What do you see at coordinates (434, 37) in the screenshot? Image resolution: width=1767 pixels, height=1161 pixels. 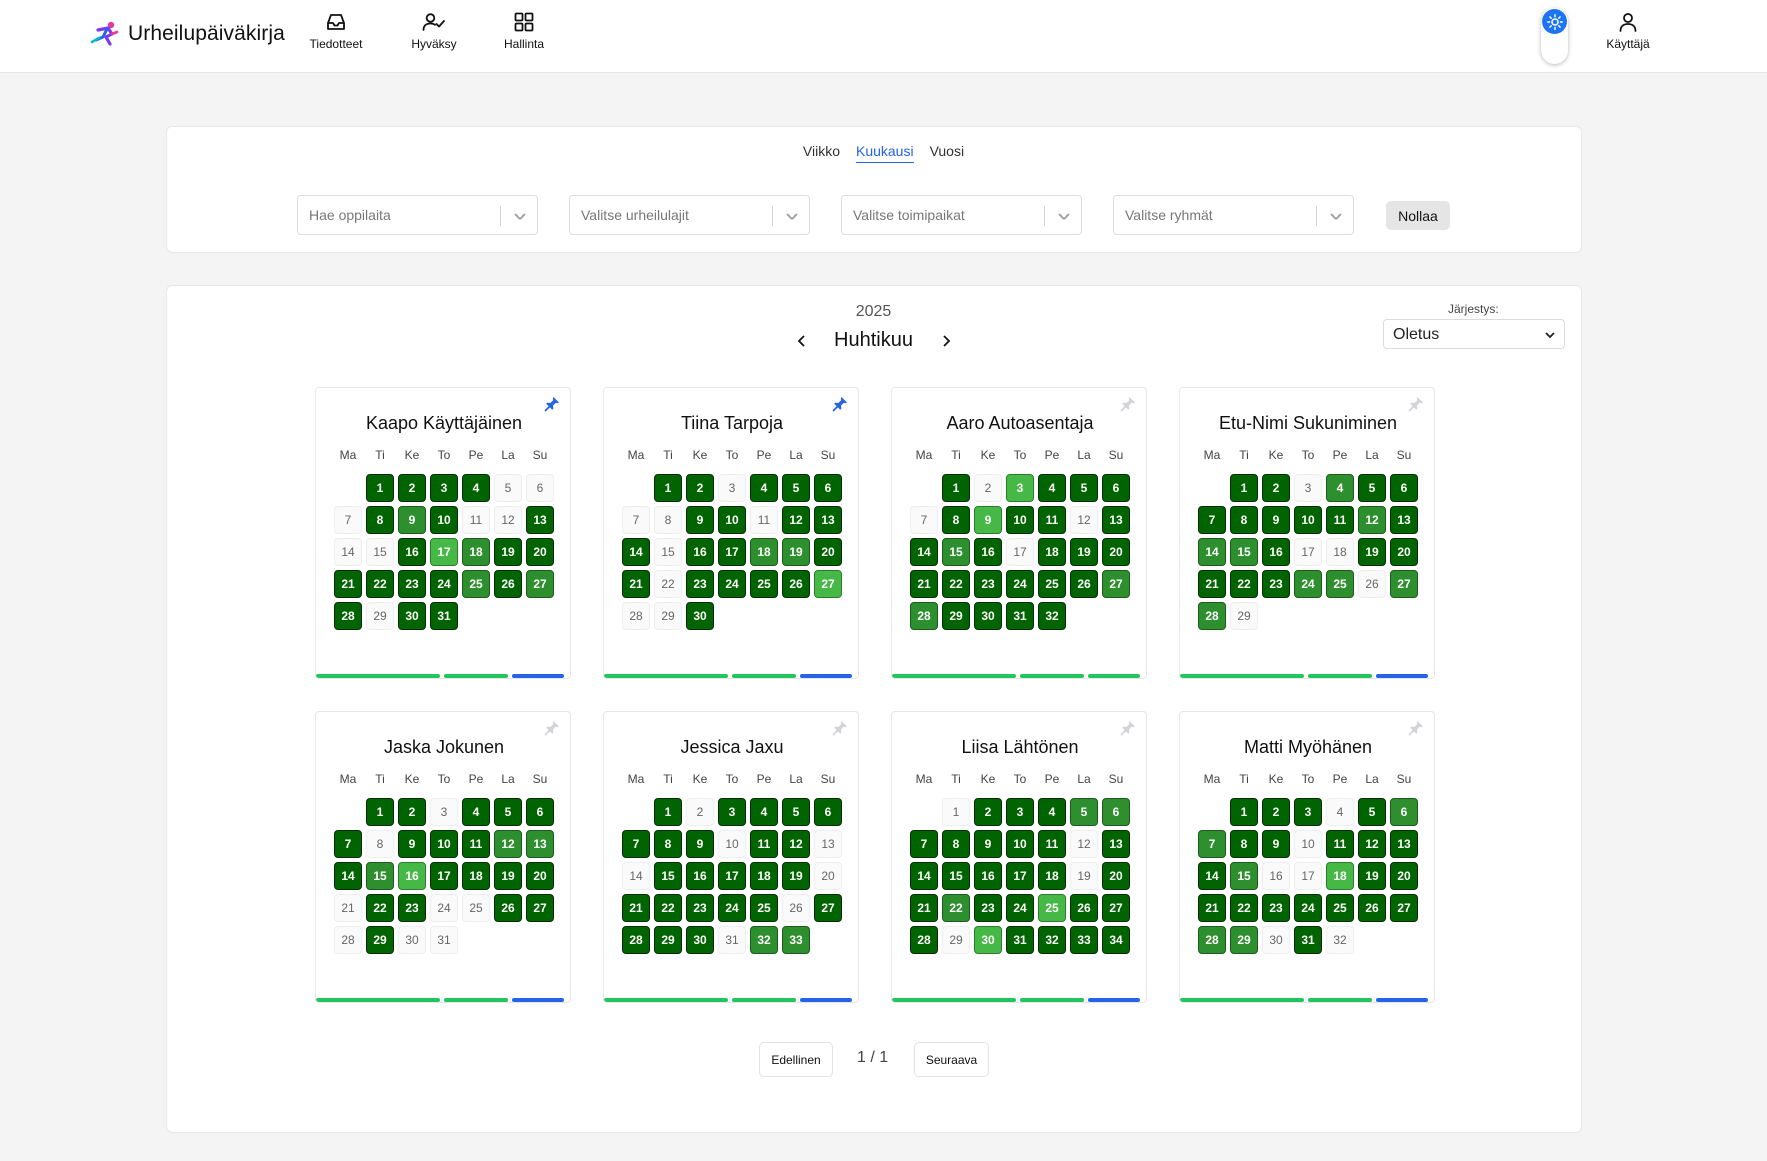 I see `nav-item-hyvaksy: Hyväksy` at bounding box center [434, 37].